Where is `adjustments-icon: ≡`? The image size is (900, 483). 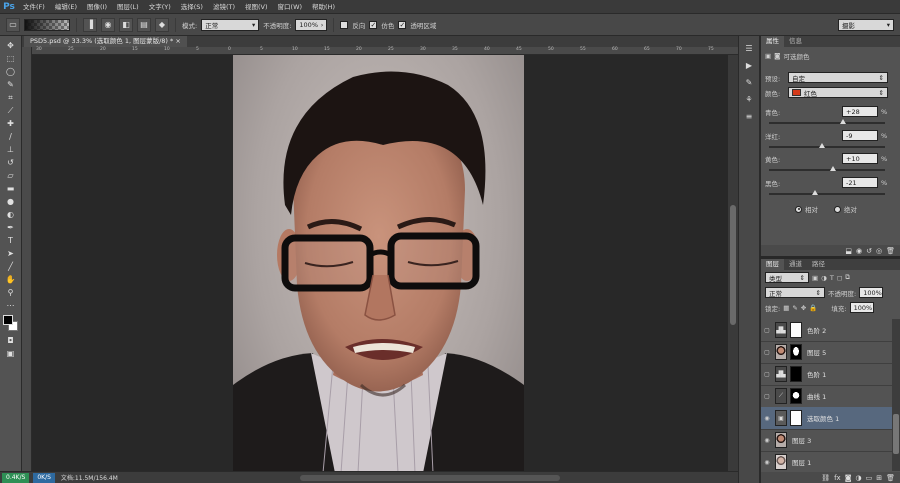
adjustments-icon: ≡ is located at coordinates (749, 116).